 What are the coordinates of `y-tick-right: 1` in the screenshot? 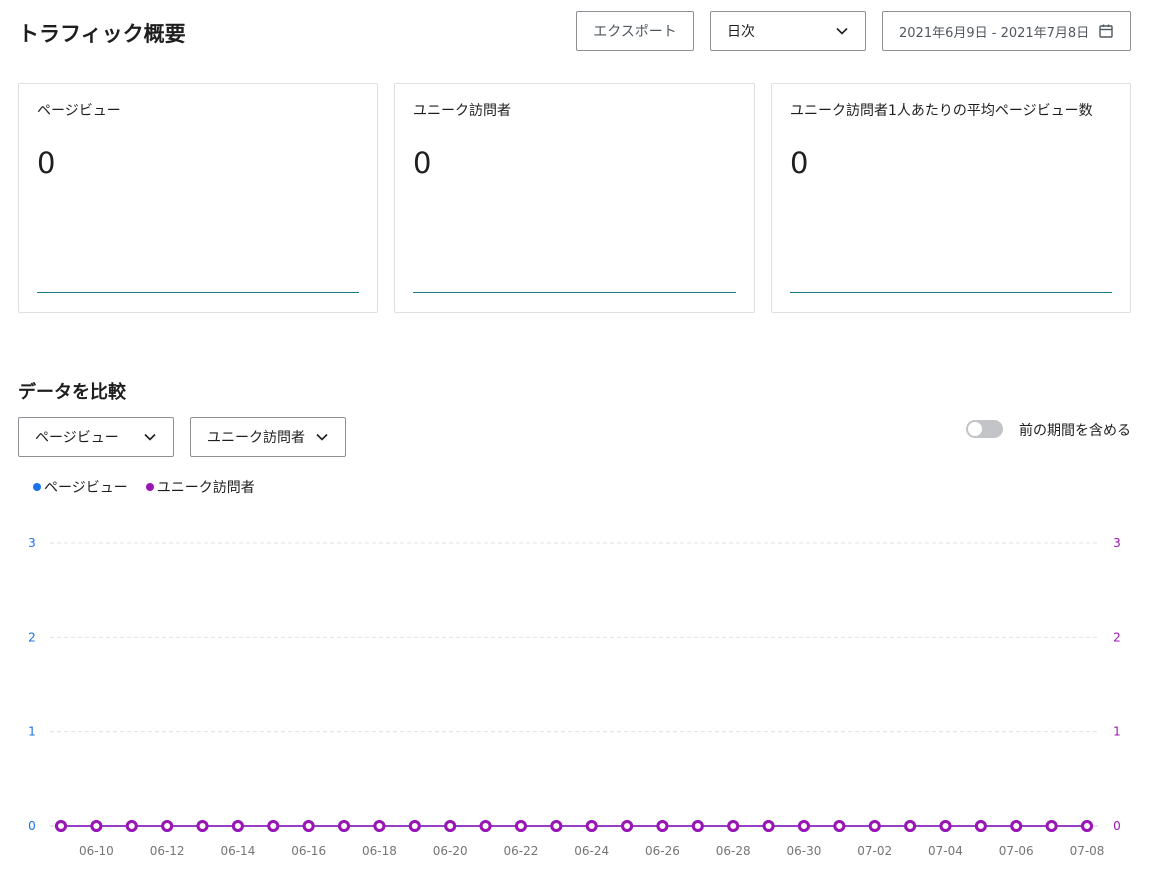 It's located at (1117, 732).